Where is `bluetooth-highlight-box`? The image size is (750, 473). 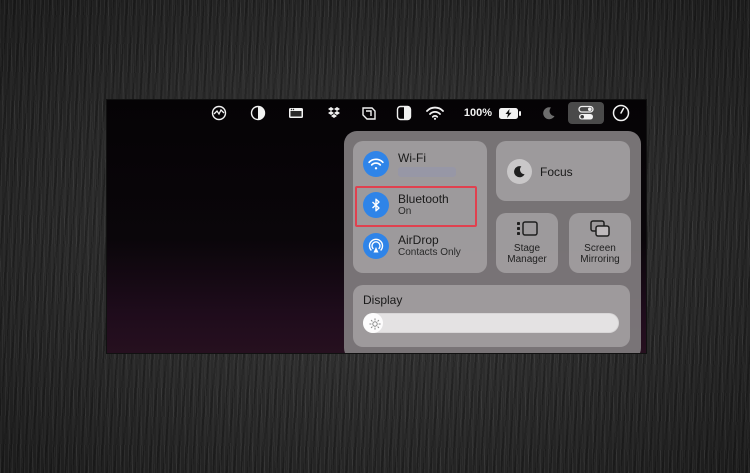
bluetooth-highlight-box is located at coordinates (416, 206).